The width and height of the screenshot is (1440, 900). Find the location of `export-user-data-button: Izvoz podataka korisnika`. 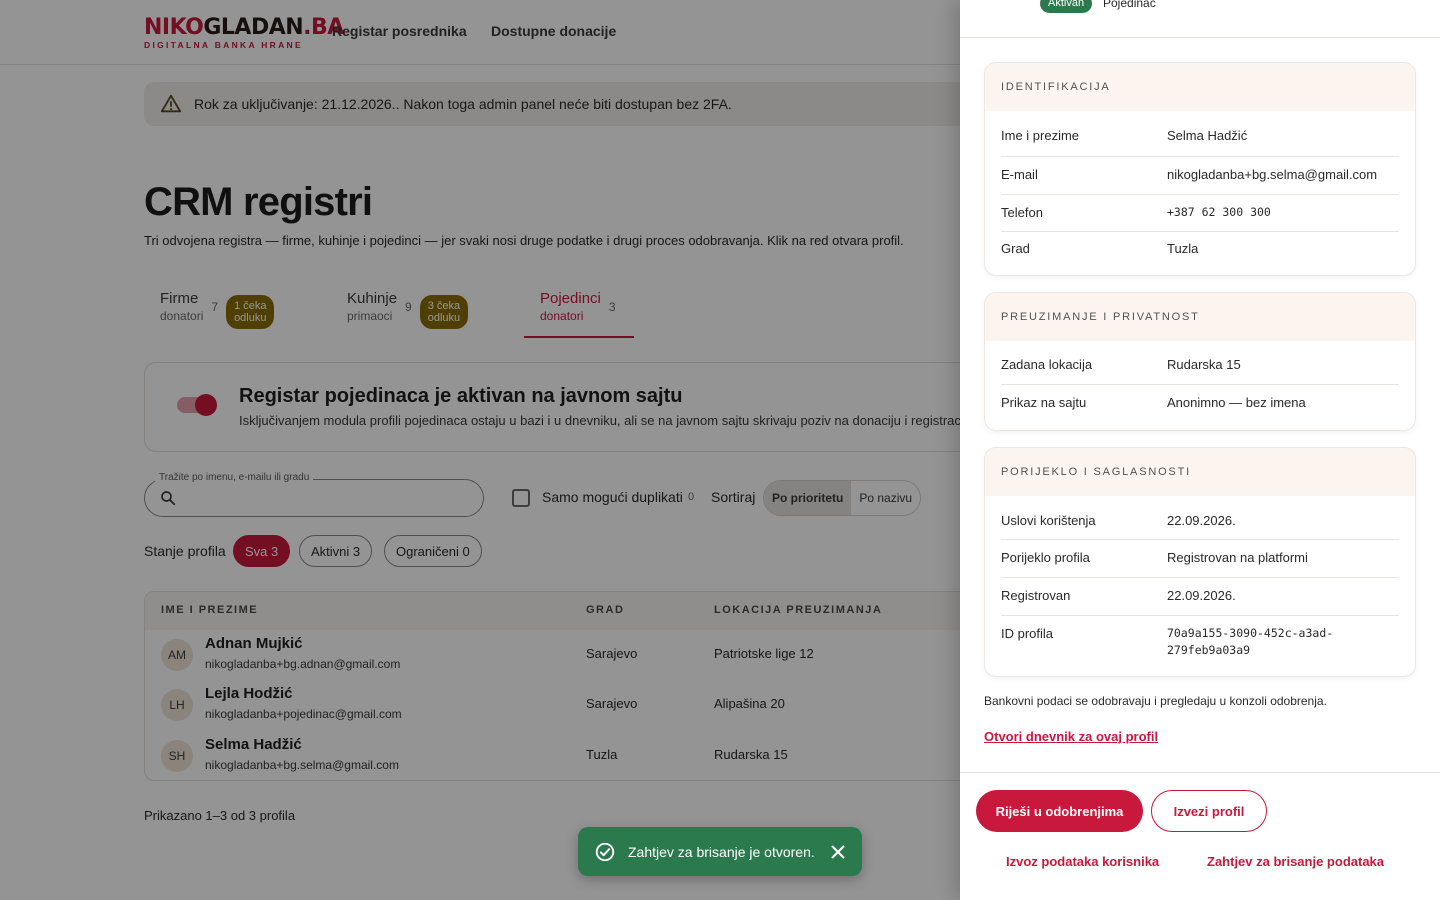

export-user-data-button: Izvoz podataka korisnika is located at coordinates (1082, 861).